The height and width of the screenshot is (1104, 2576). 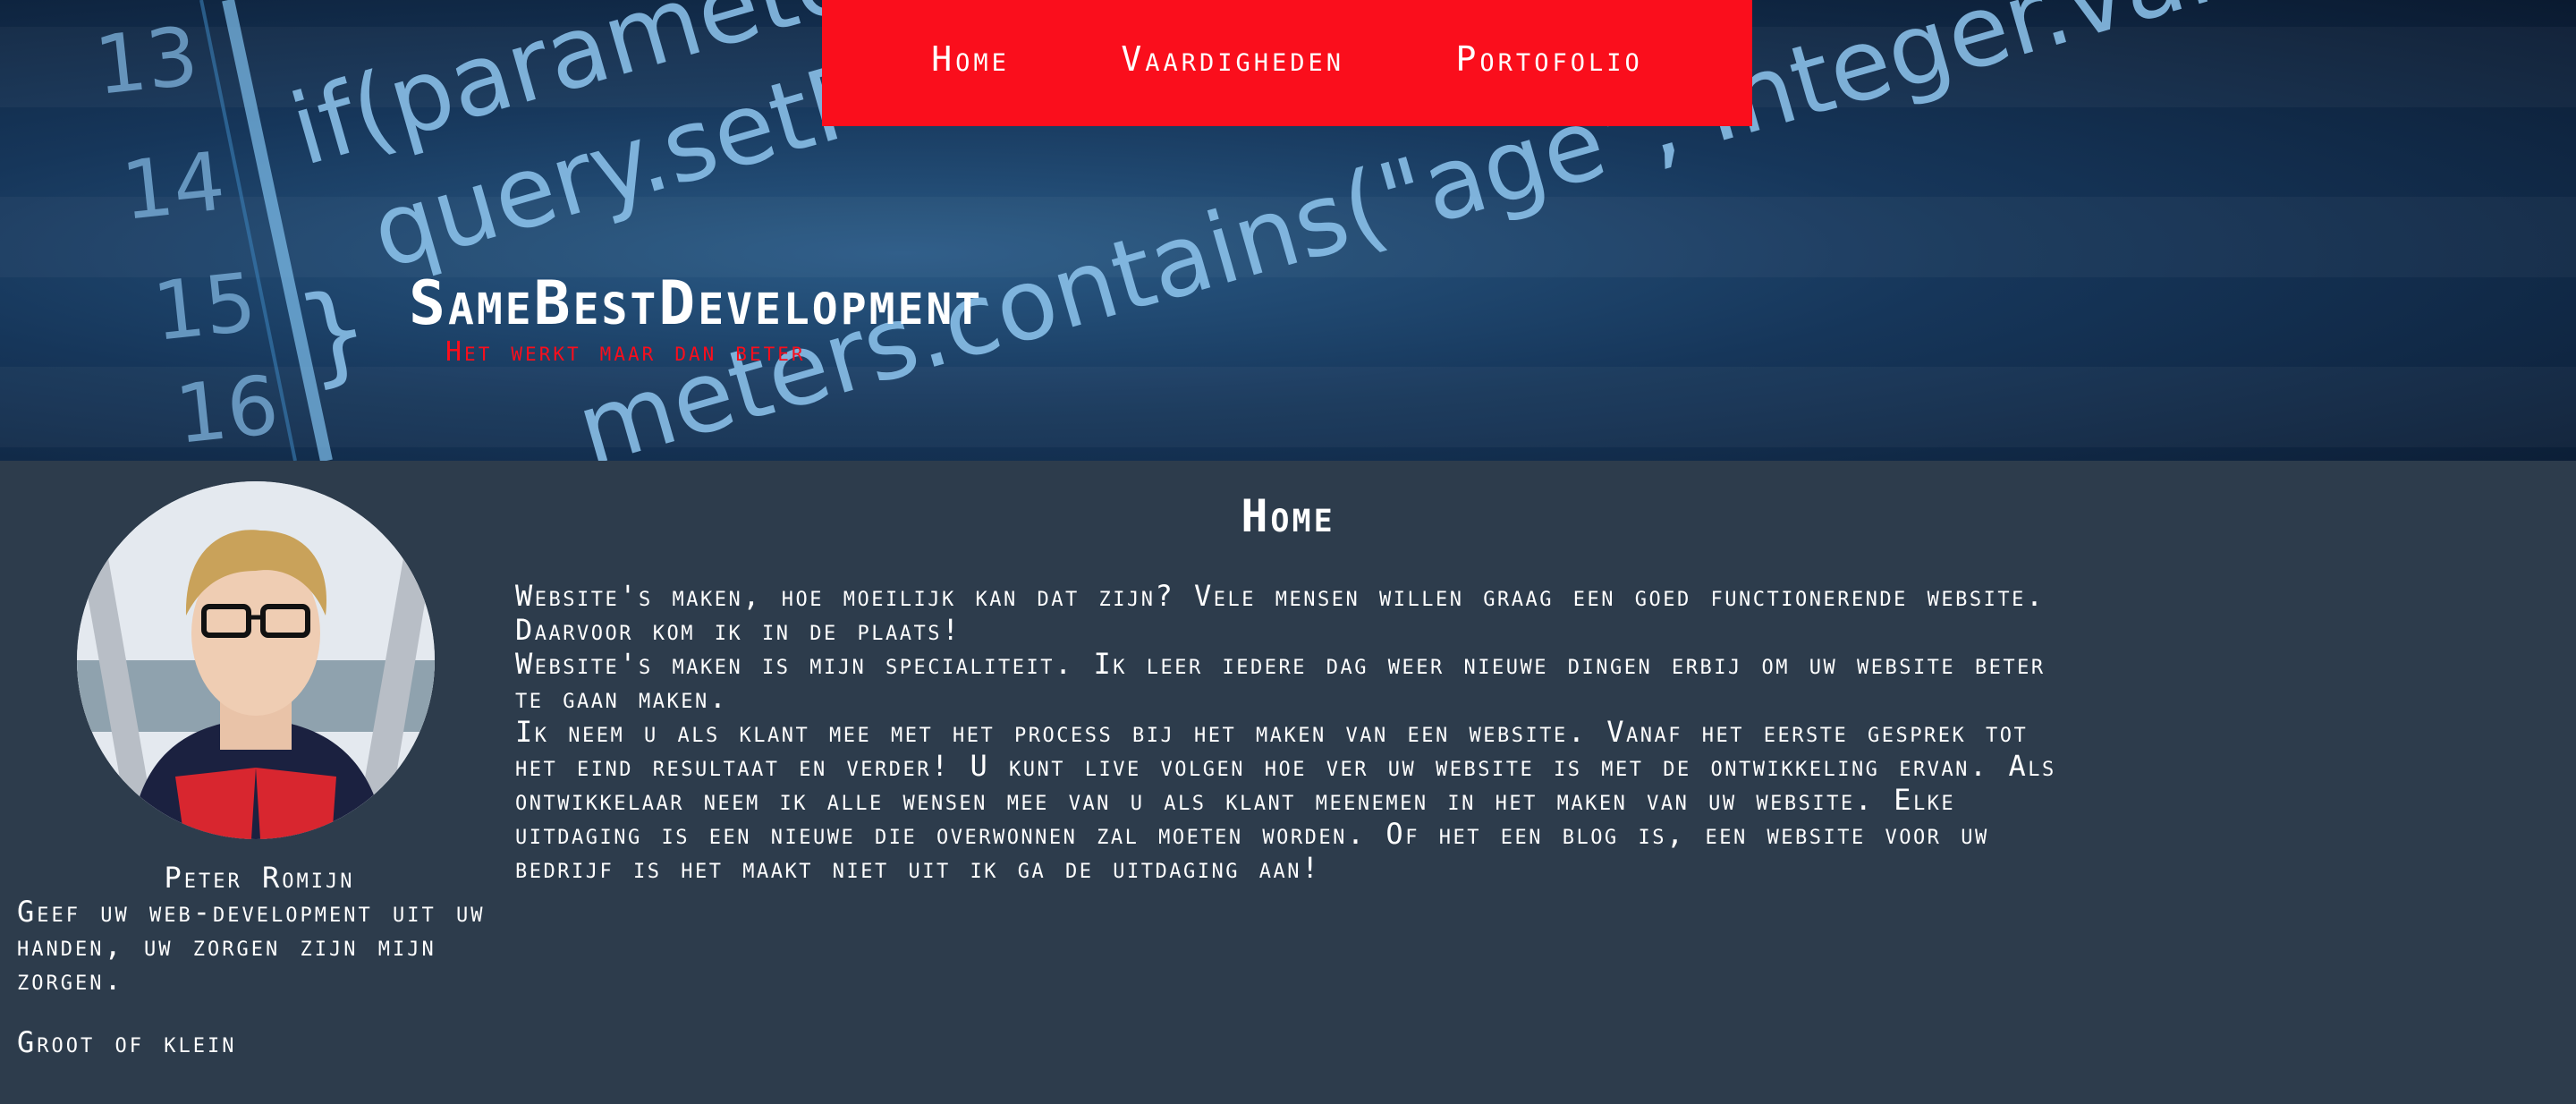 What do you see at coordinates (146, 61) in the screenshot?
I see `code-line-number: 13` at bounding box center [146, 61].